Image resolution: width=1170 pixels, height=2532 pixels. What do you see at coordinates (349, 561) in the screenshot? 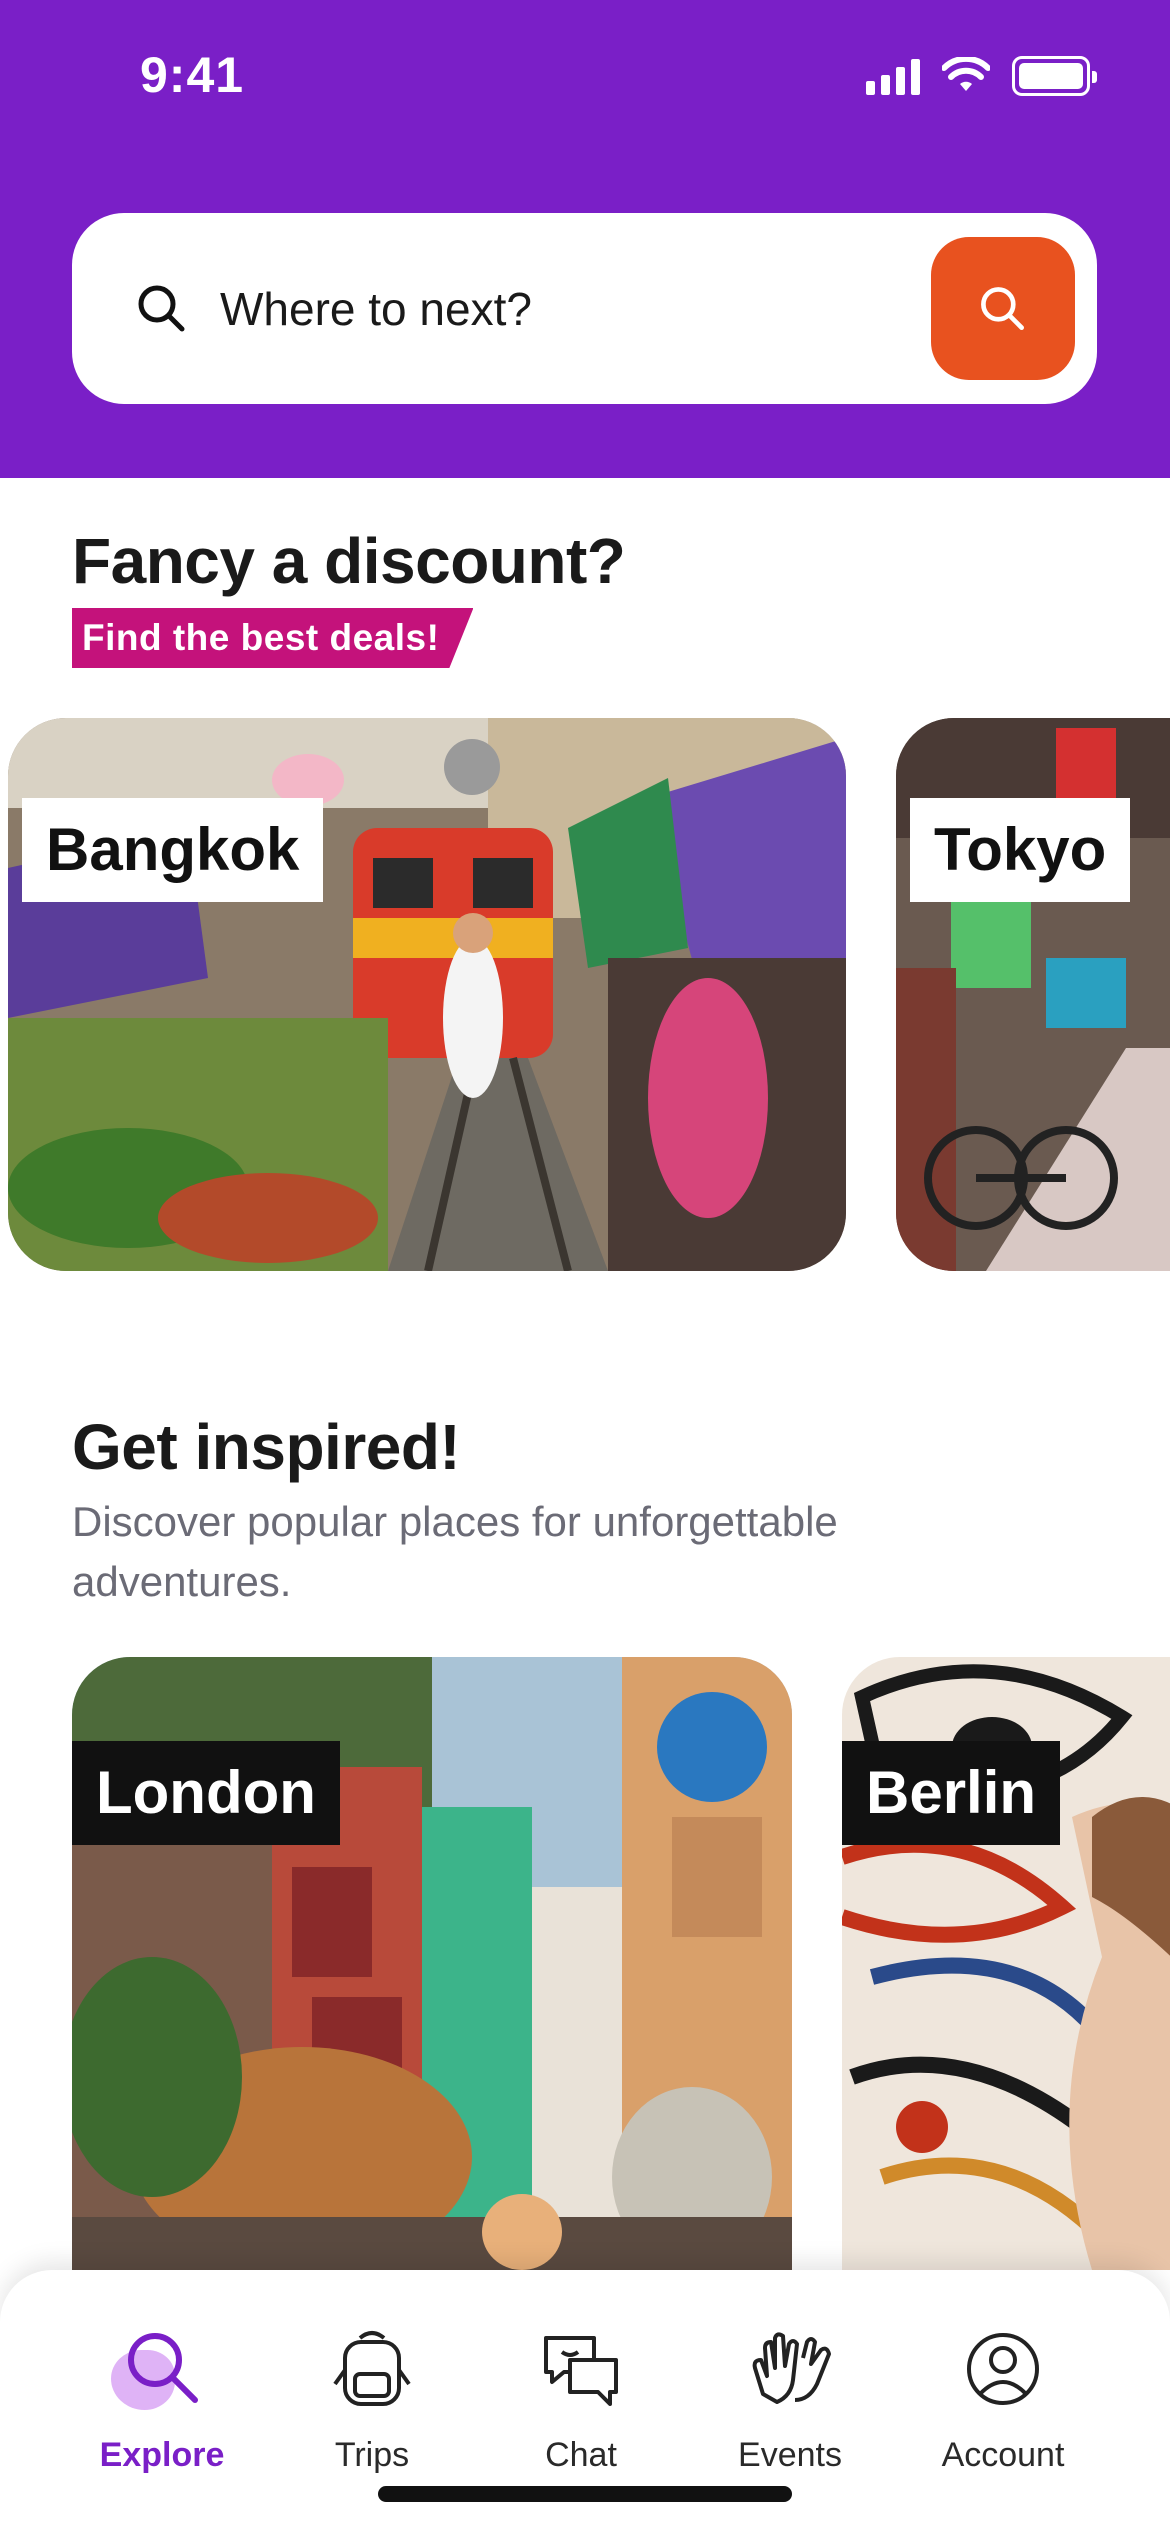
I see `discount-title: Fancy a discount?` at bounding box center [349, 561].